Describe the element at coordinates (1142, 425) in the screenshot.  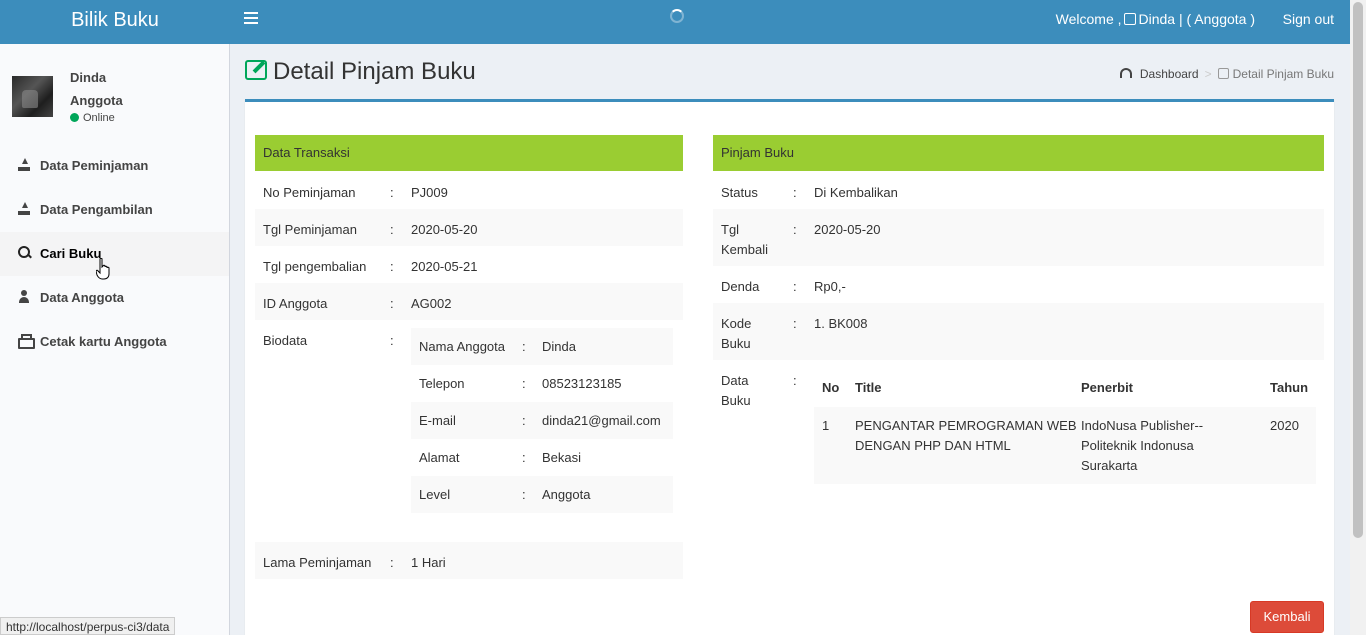
I see `cell-penerbit-line: IndoNusa Publisher--` at that location.